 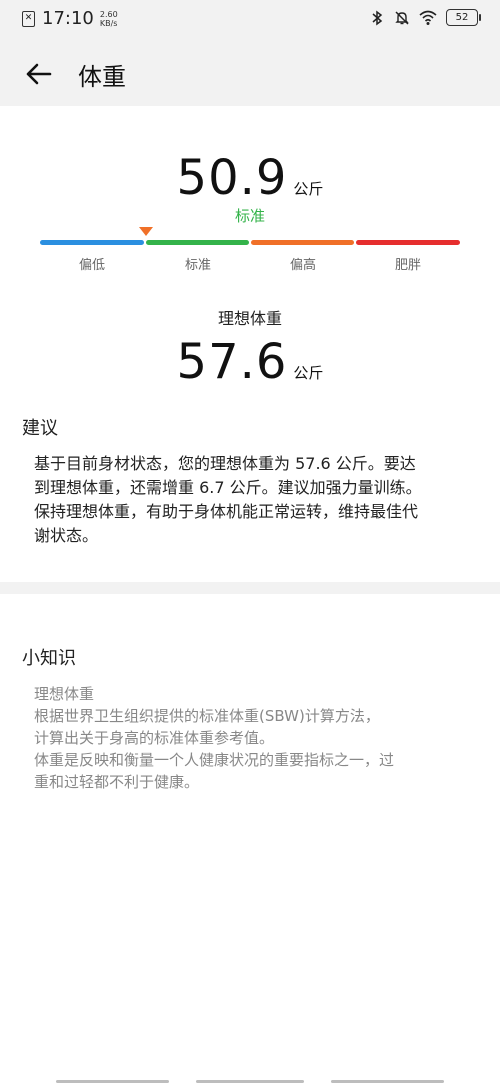 I want to click on scale-label-obese: 肥胖, so click(x=407, y=265).